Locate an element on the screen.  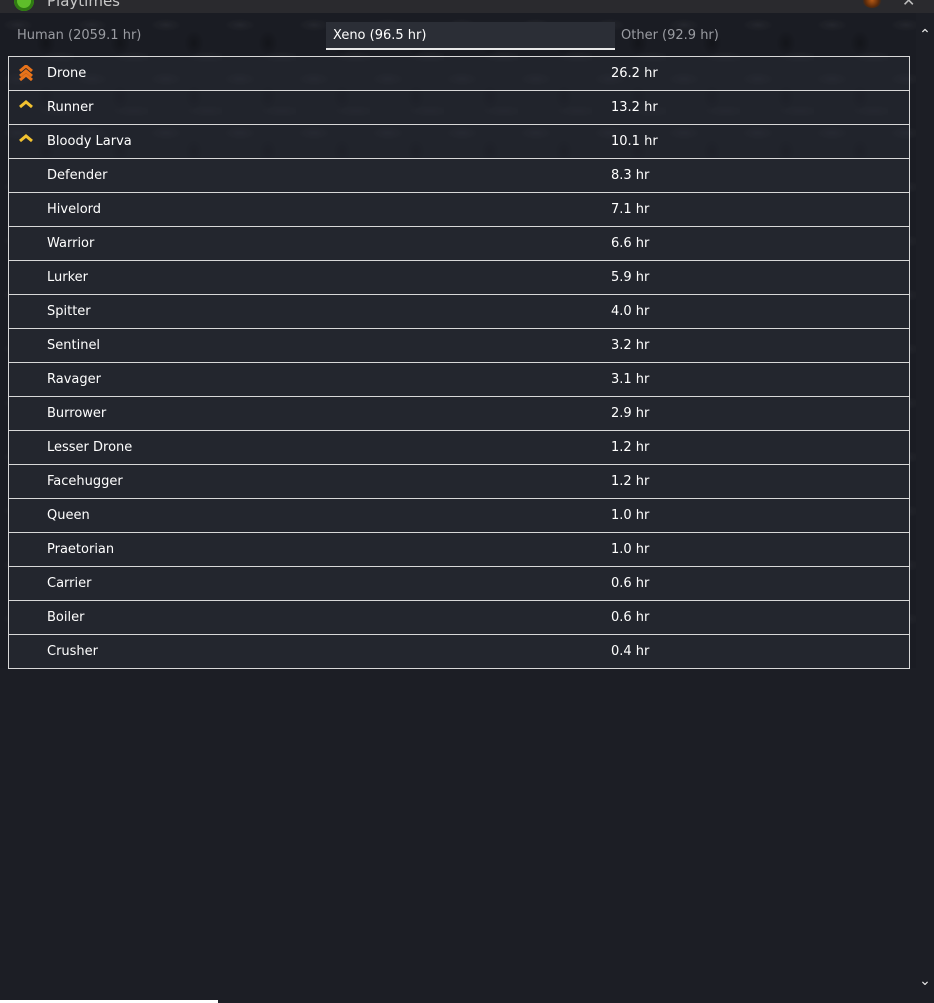
row-time: 3.2 hr is located at coordinates (630, 345).